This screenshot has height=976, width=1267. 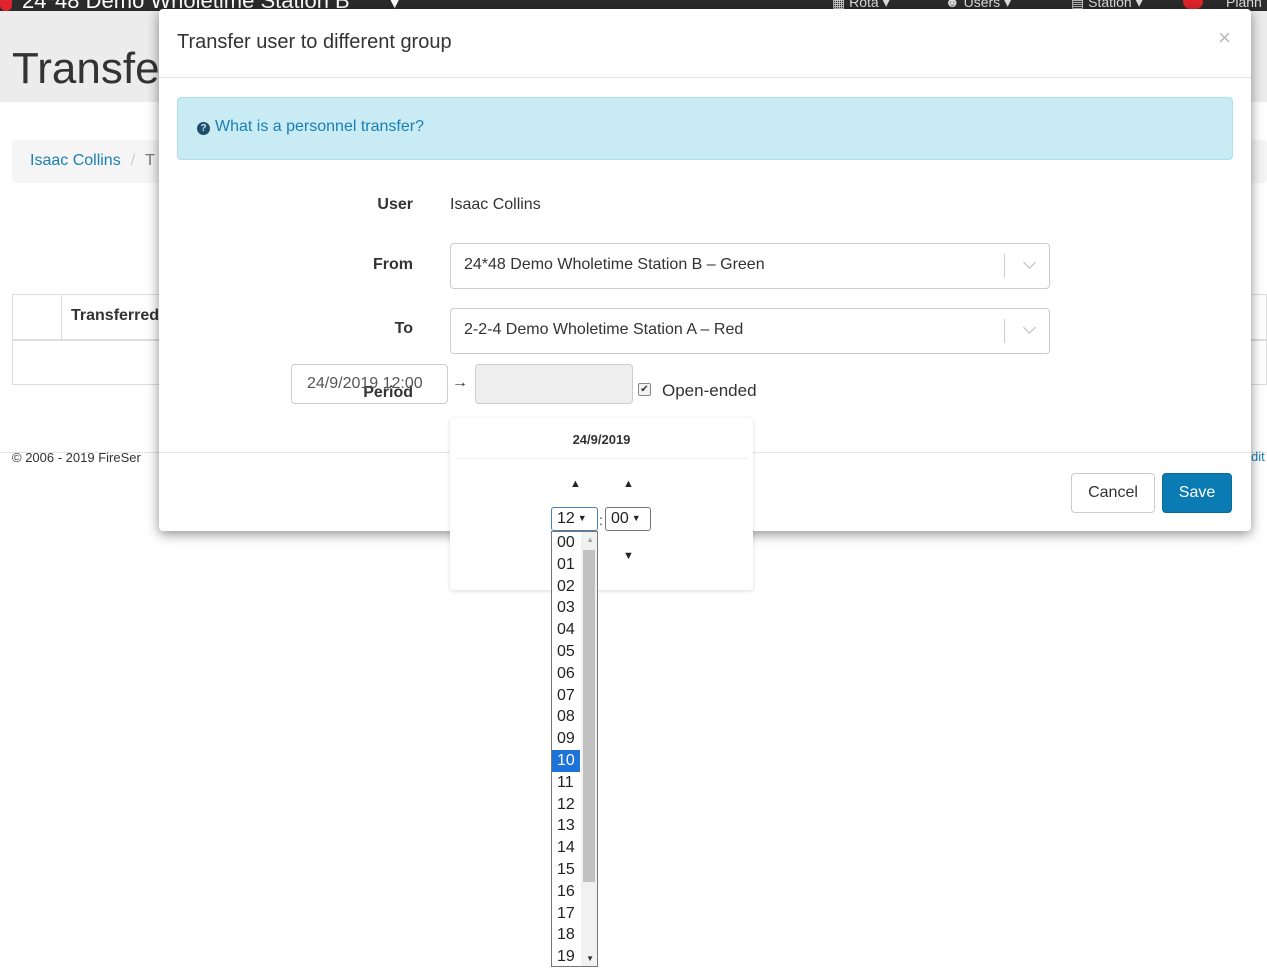 I want to click on hour-option: 09, so click(x=566, y=739).